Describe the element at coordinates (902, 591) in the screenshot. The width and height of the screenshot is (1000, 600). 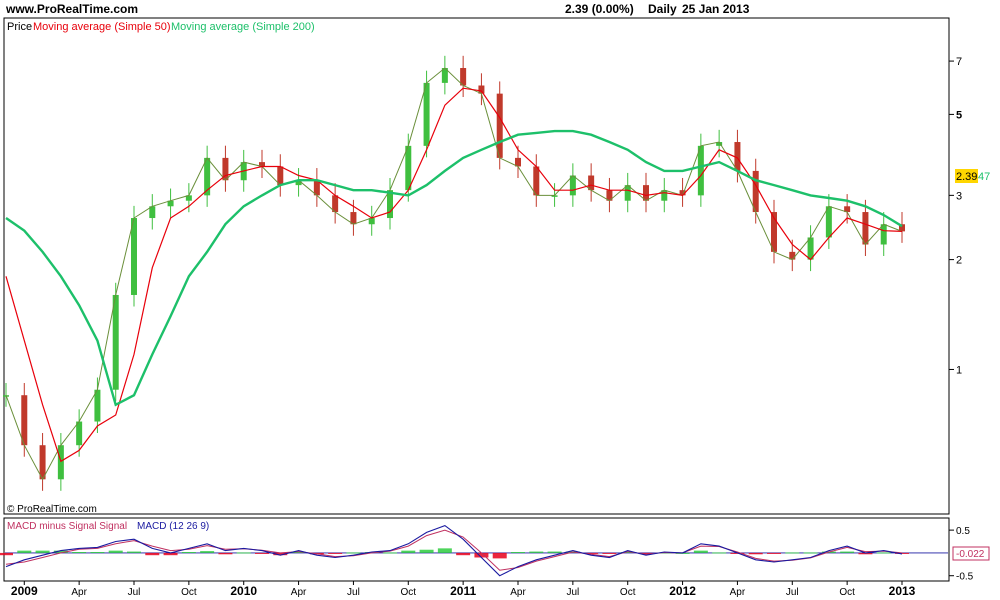
I see `x-tick-label: 2013` at that location.